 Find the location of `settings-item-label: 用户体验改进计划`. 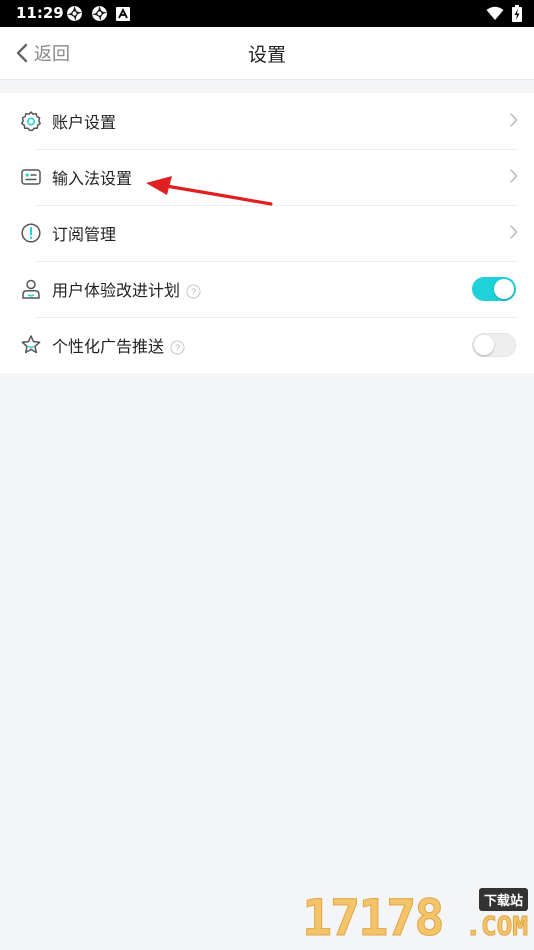

settings-item-label: 用户体验改进计划 is located at coordinates (116, 290).